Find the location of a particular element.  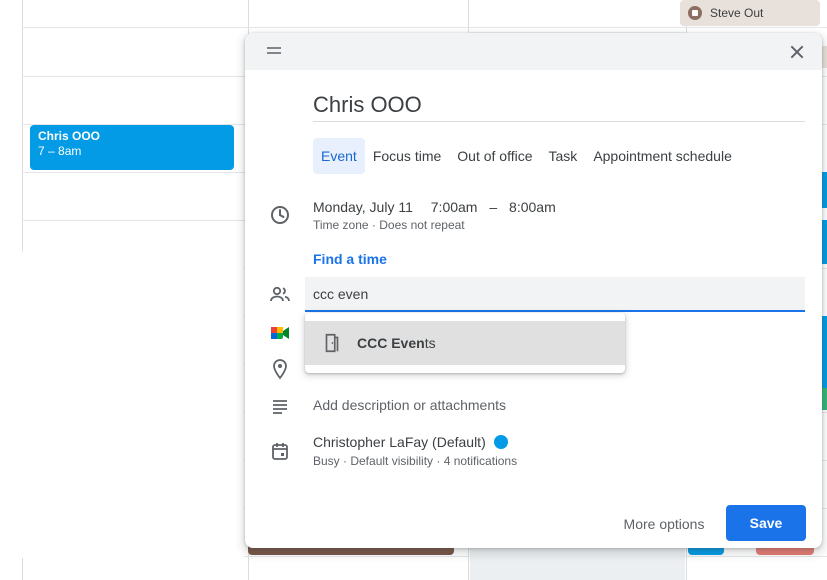

tab-out-of-office: Out of office is located at coordinates (494, 156).